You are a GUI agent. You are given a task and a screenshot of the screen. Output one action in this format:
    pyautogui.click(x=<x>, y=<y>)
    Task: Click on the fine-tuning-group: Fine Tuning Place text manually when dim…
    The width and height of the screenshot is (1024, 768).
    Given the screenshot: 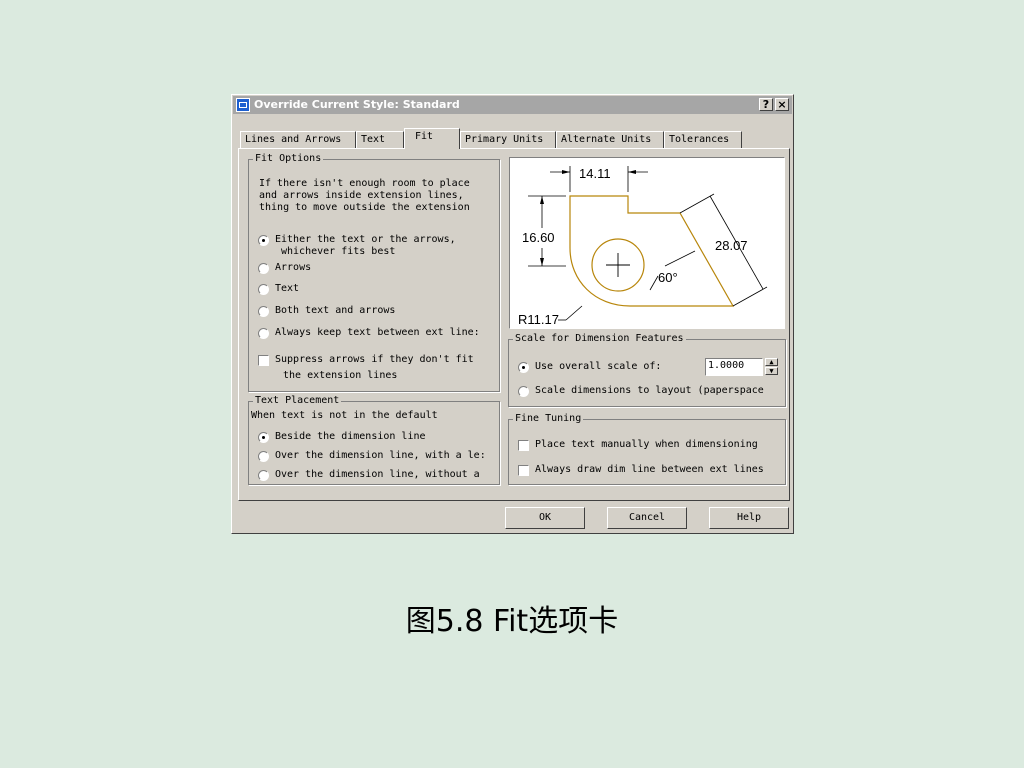 What is the action you would take?
    pyautogui.click(x=647, y=449)
    